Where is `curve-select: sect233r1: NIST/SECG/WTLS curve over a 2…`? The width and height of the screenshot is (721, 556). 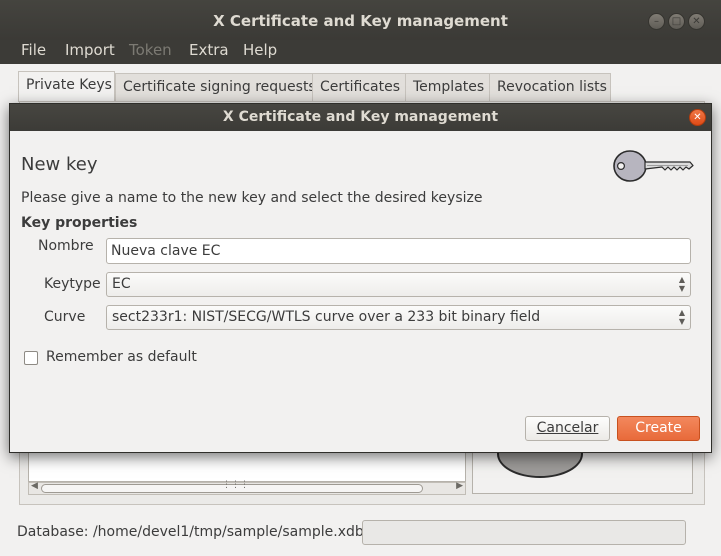
curve-select: sect233r1: NIST/SECG/WTLS curve over a 2… is located at coordinates (398, 317).